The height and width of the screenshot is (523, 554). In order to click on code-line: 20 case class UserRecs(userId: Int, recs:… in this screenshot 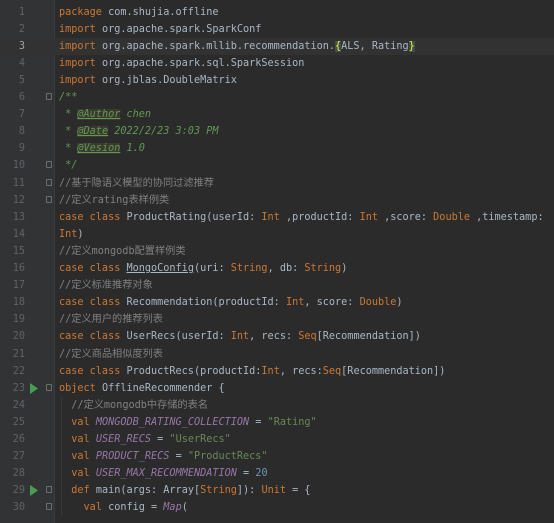, I will do `click(277, 336)`.